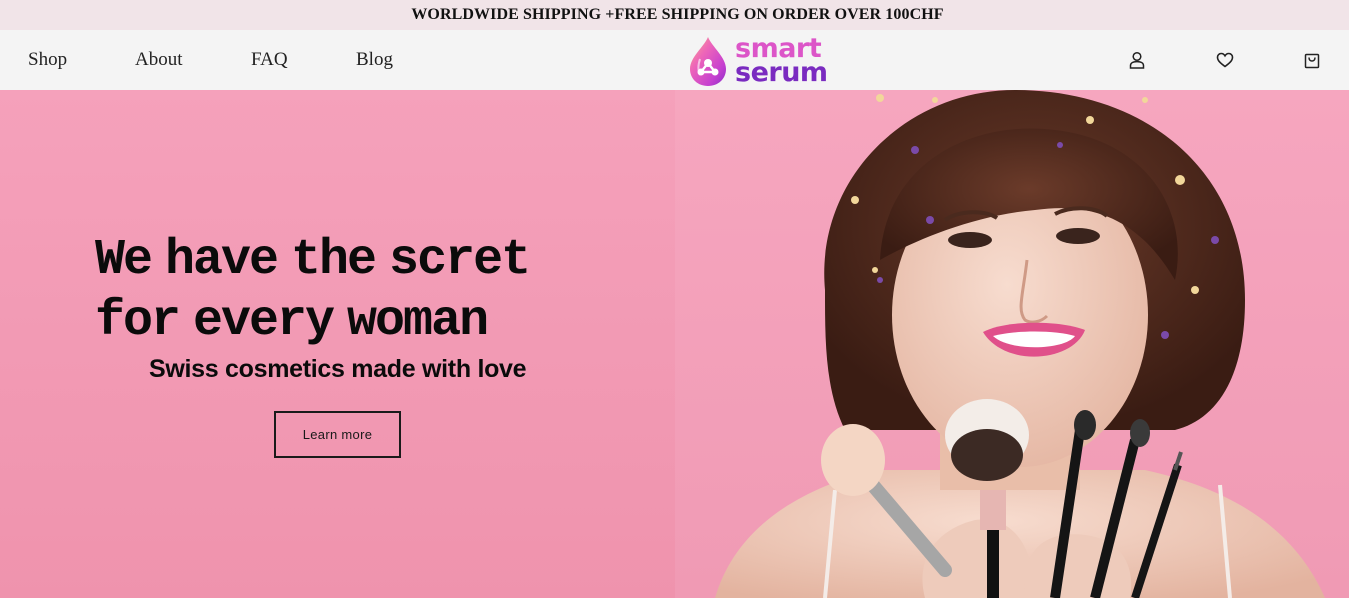  Describe the element at coordinates (1225, 60) in the screenshot. I see `wishlist-heart-icon` at that location.